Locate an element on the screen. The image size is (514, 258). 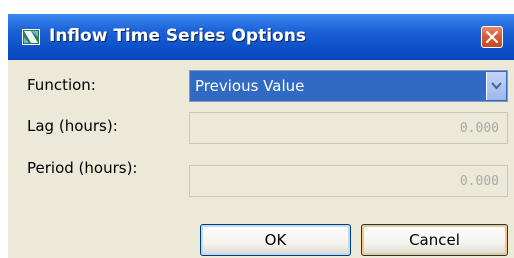
lag-input: 0.000 is located at coordinates (348, 128).